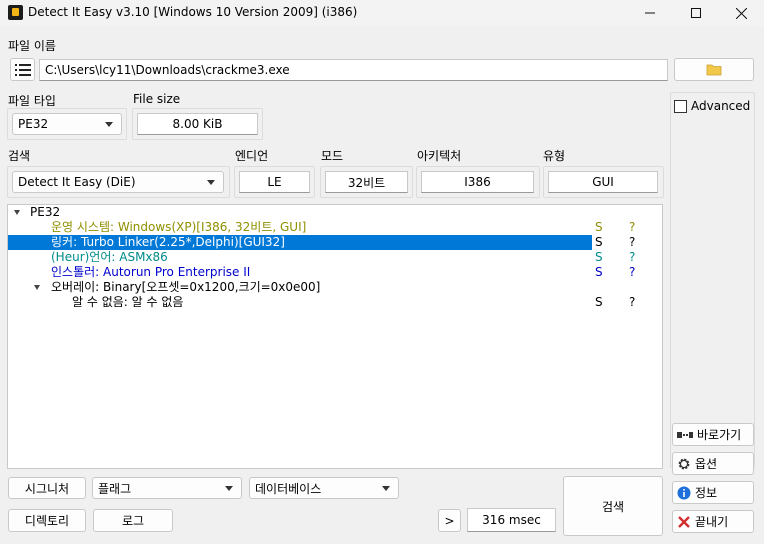 Image resolution: width=764 pixels, height=544 pixels. Describe the element at coordinates (32, 101) in the screenshot. I see `file-type-label: 파일 타입` at that location.